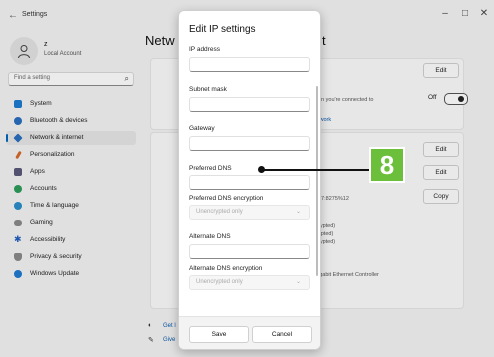 The width and height of the screenshot is (494, 357). What do you see at coordinates (249, 251) in the screenshot?
I see `alternate-dns-field` at bounding box center [249, 251].